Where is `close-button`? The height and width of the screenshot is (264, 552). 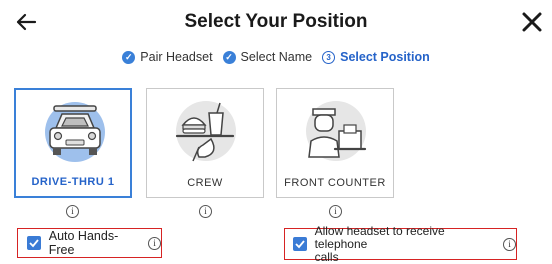
close-button is located at coordinates (532, 22).